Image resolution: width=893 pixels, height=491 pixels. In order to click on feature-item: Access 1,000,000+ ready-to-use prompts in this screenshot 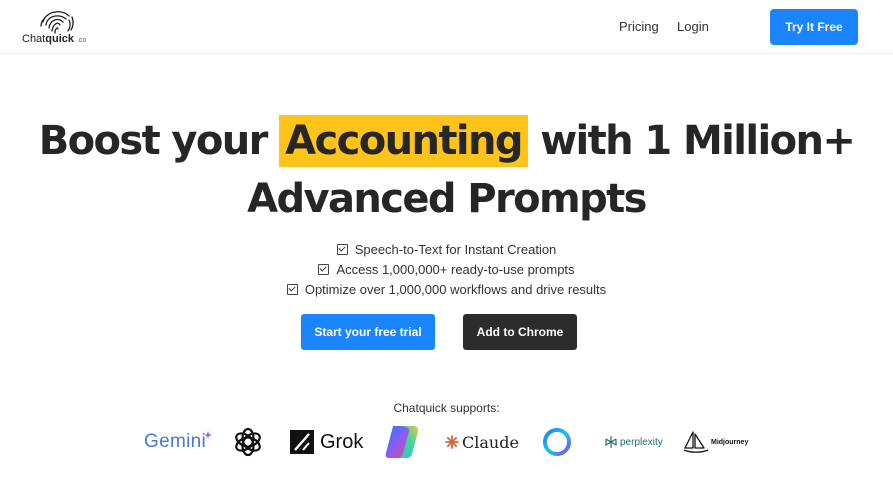, I will do `click(446, 270)`.